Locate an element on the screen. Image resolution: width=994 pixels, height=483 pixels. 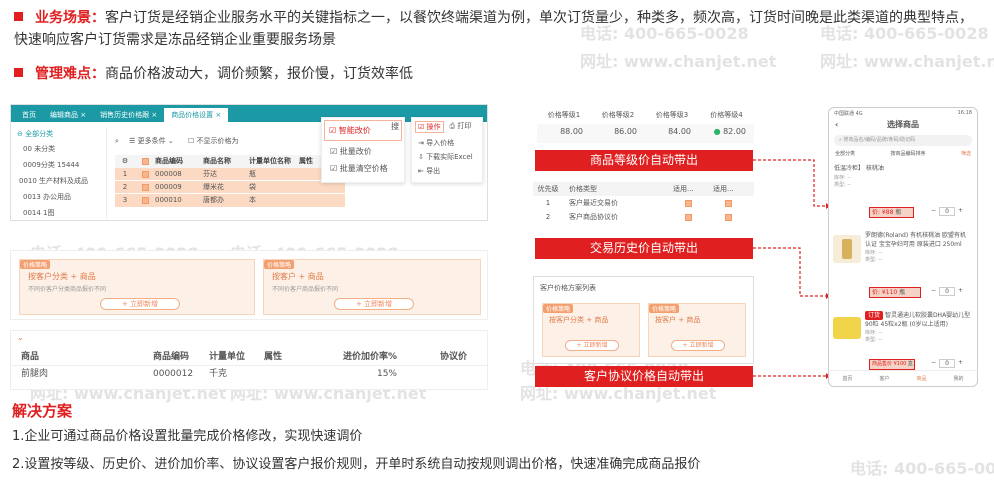
column-header: 优先级 is located at coordinates (548, 189).